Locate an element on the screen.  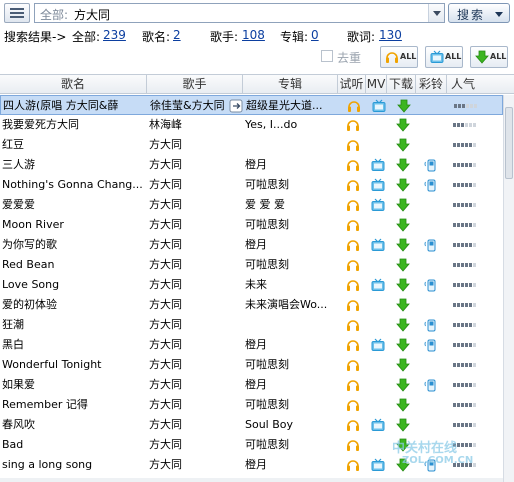
add-to-list-icon is located at coordinates (236, 106).